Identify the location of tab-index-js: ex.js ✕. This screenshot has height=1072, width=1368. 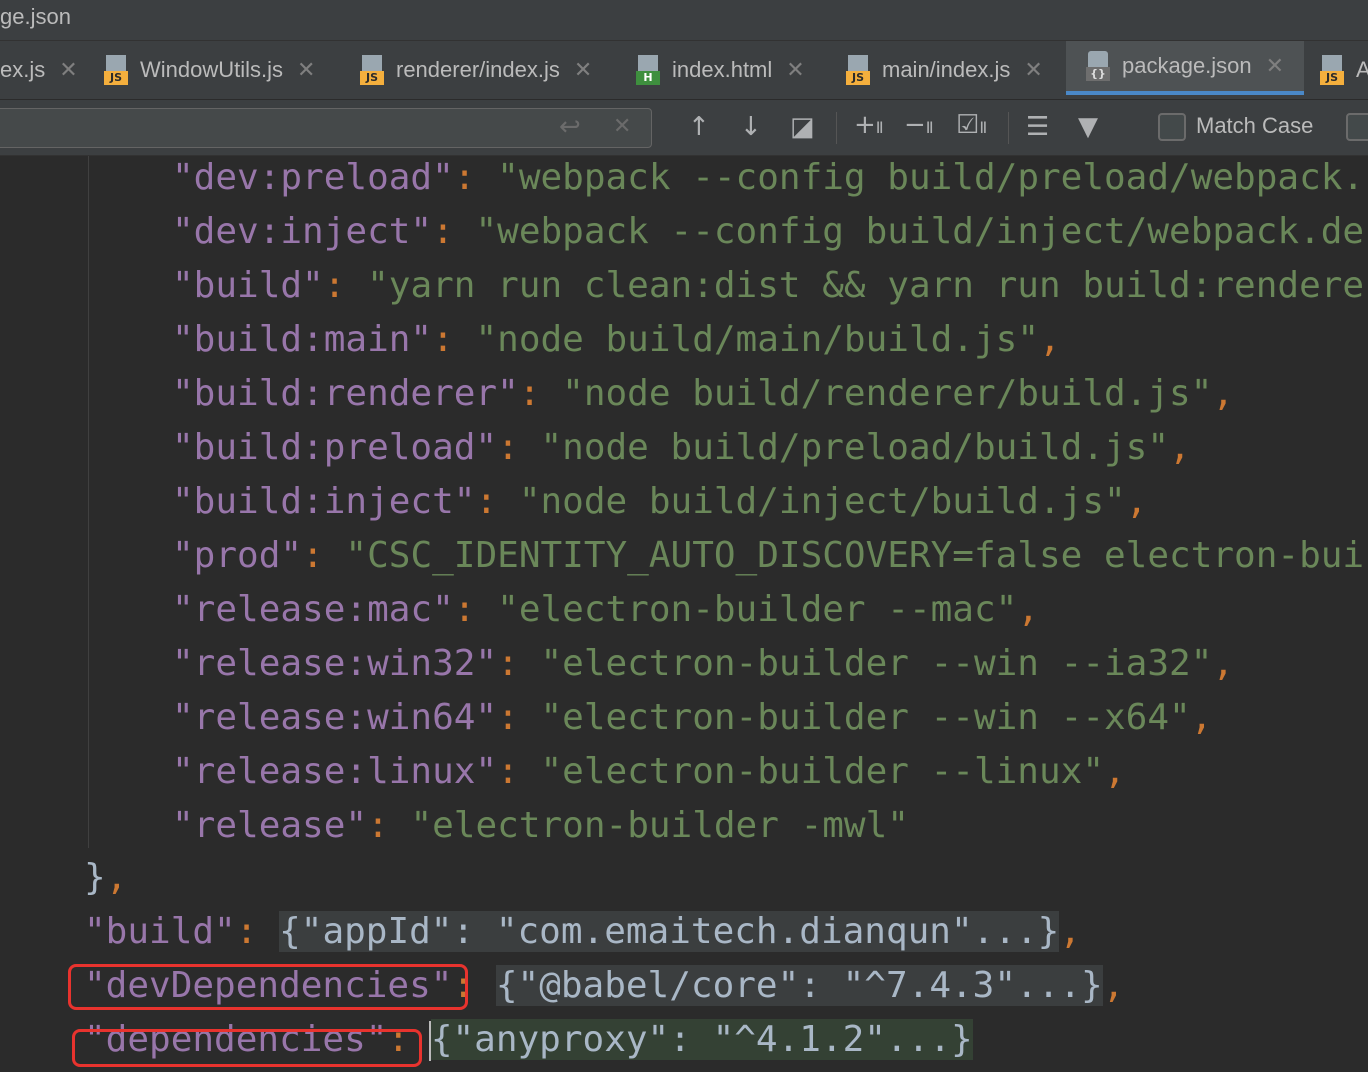
(39, 70).